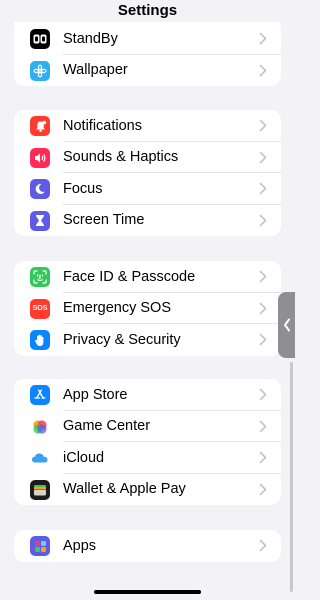  Describe the element at coordinates (84, 457) in the screenshot. I see `settings-row-label: iCloud` at that location.